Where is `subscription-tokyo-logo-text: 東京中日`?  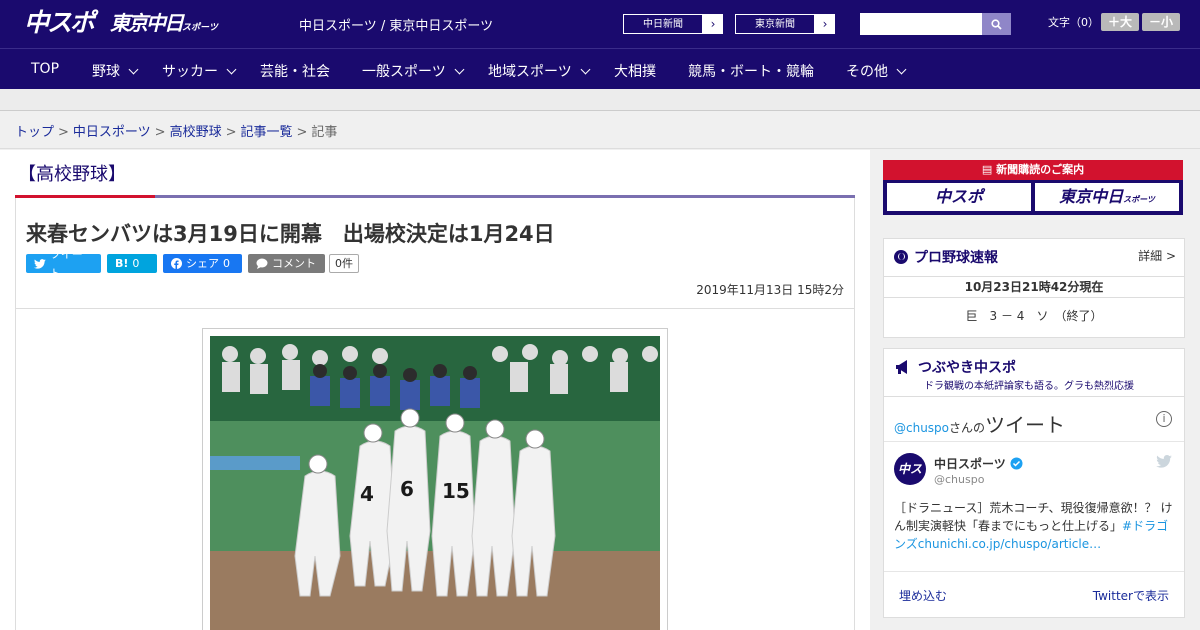 subscription-tokyo-logo-text: 東京中日 is located at coordinates (1091, 196).